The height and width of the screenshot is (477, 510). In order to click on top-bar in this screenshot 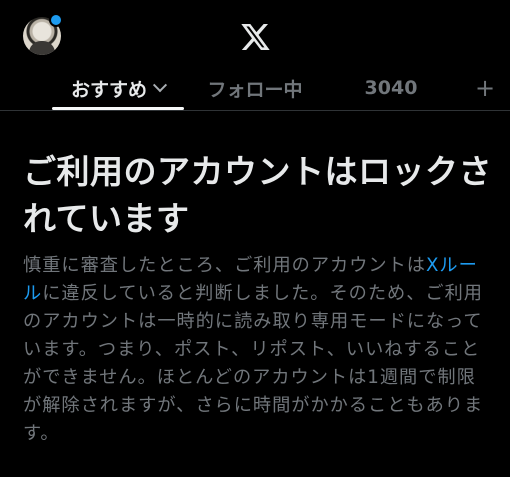, I will do `click(255, 33)`.